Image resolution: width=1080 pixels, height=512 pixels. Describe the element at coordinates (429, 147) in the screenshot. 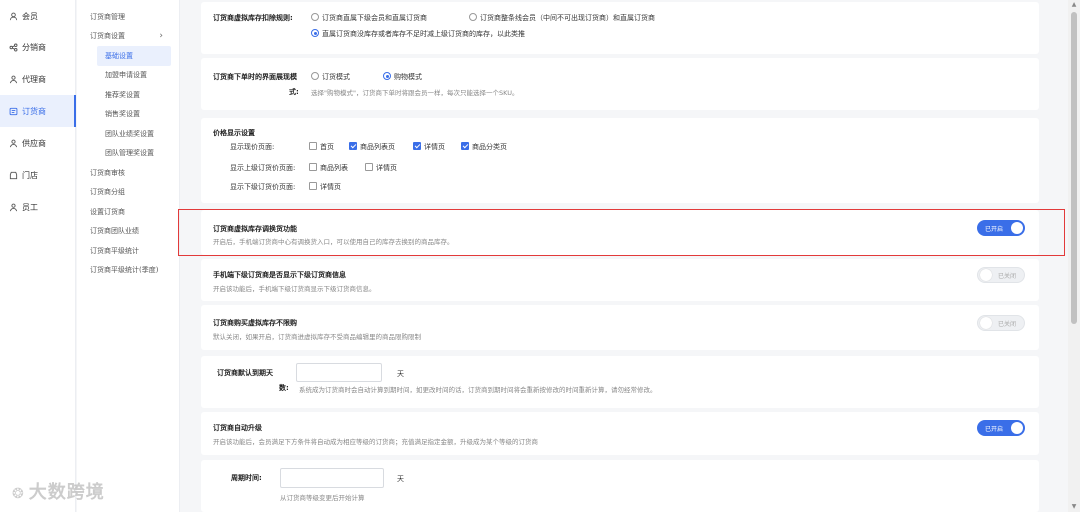

I see `checkbox-detail: 详情页` at that location.